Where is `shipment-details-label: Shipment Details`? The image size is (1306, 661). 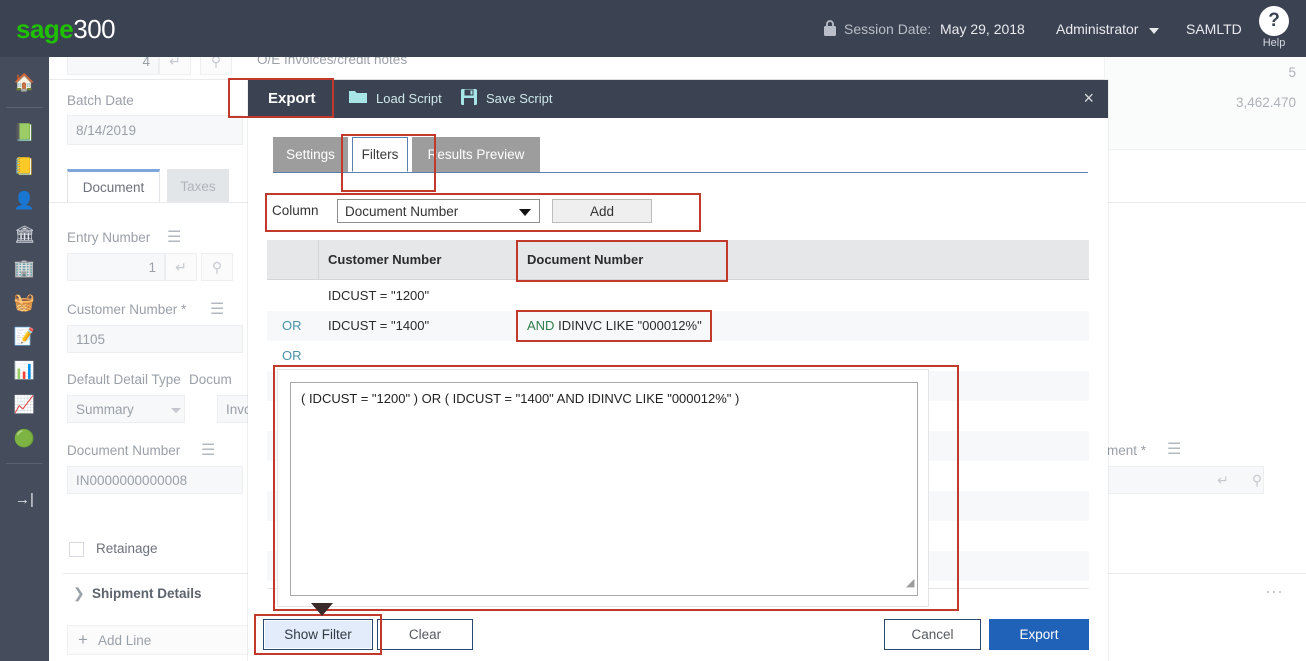 shipment-details-label: Shipment Details is located at coordinates (147, 593).